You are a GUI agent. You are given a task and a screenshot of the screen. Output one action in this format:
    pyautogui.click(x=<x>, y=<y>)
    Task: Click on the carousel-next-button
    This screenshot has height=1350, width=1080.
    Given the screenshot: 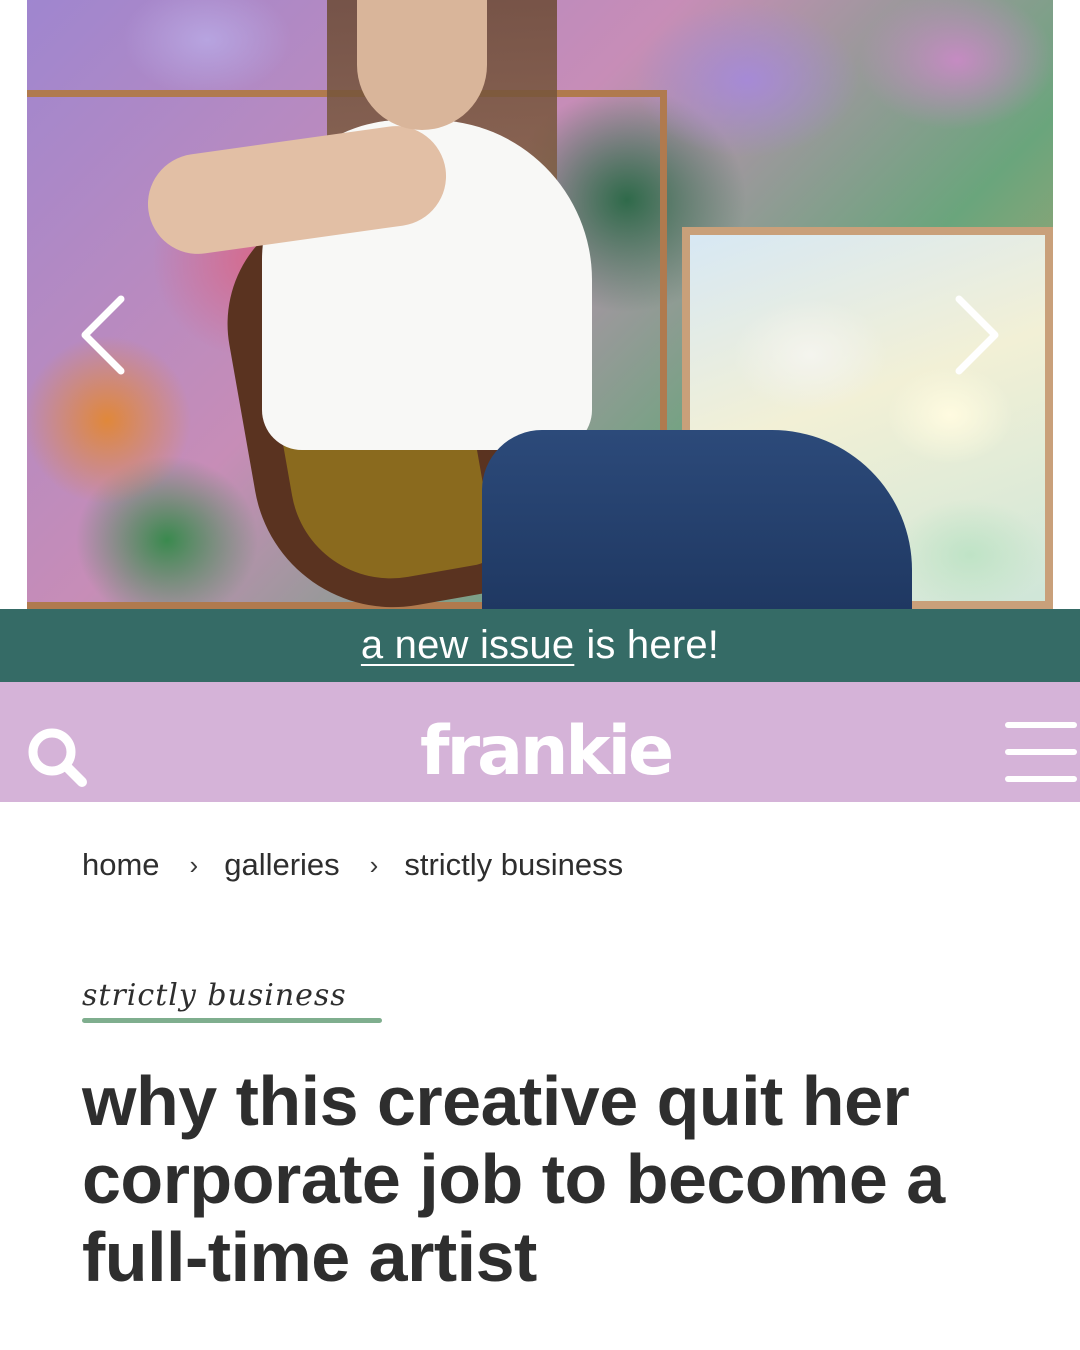 What is the action you would take?
    pyautogui.click(x=975, y=335)
    